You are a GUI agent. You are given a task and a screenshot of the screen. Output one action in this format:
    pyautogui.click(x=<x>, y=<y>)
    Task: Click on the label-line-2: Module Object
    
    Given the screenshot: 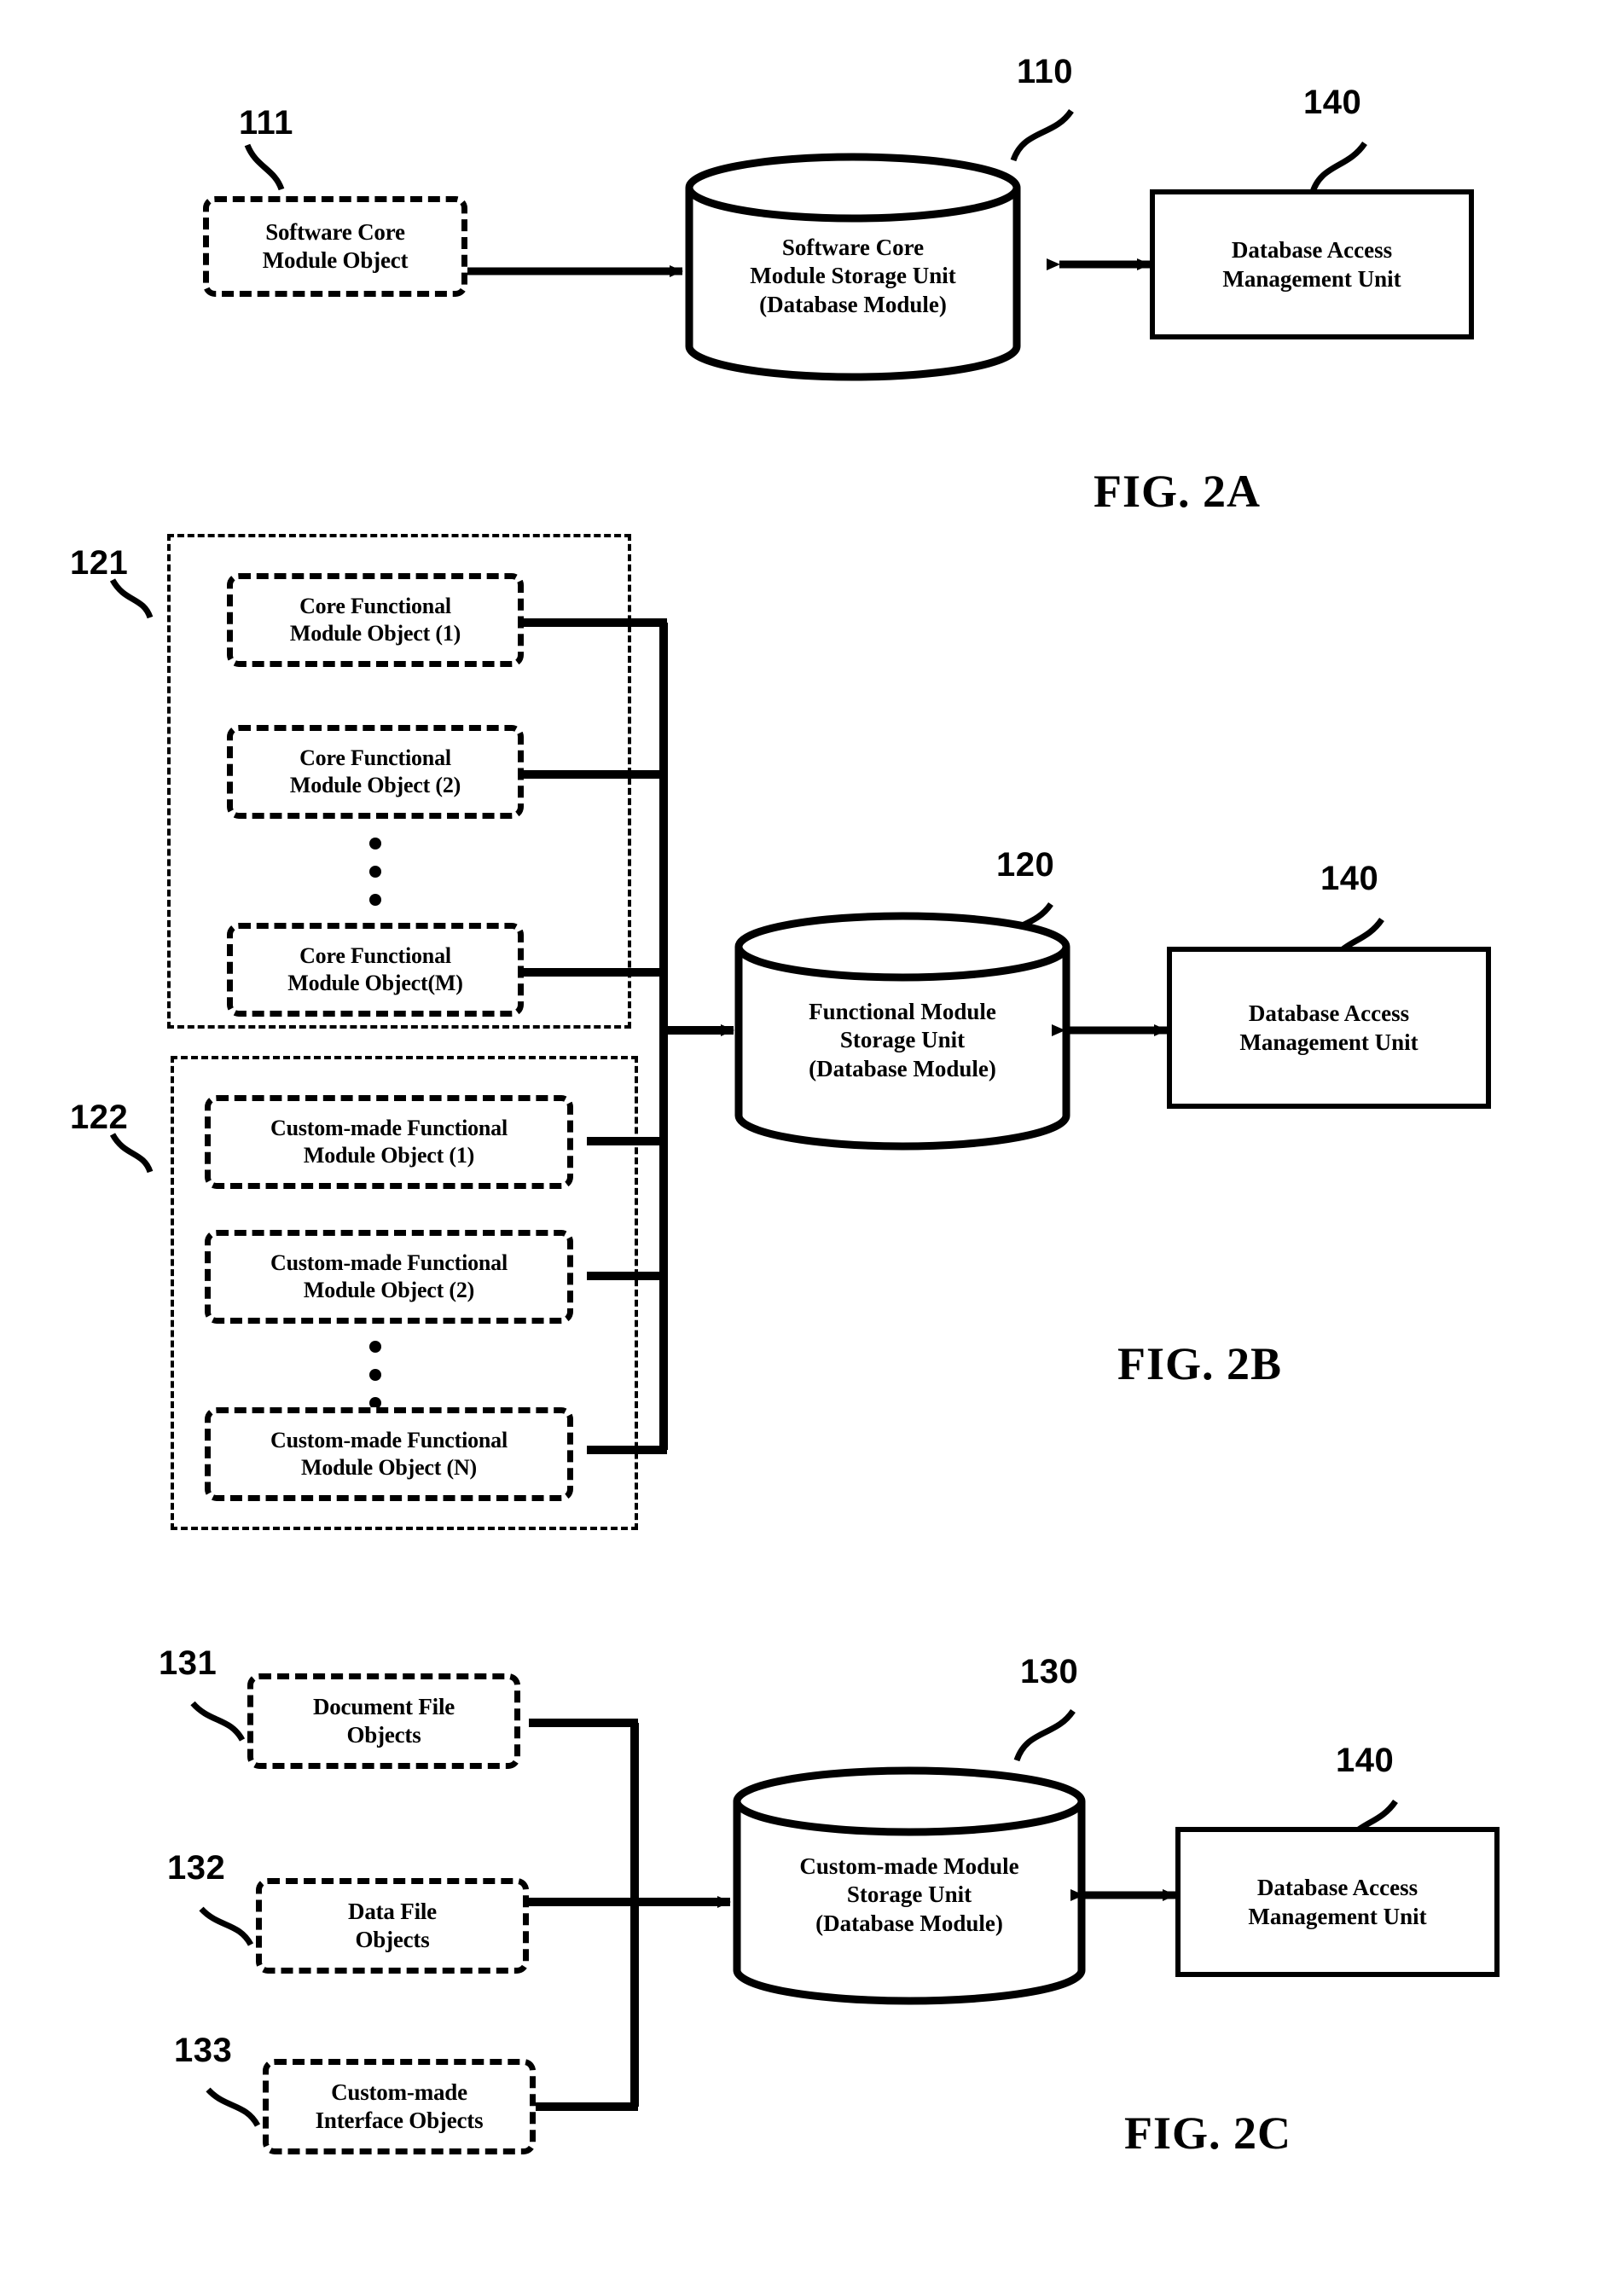 What is the action you would take?
    pyautogui.click(x=335, y=260)
    